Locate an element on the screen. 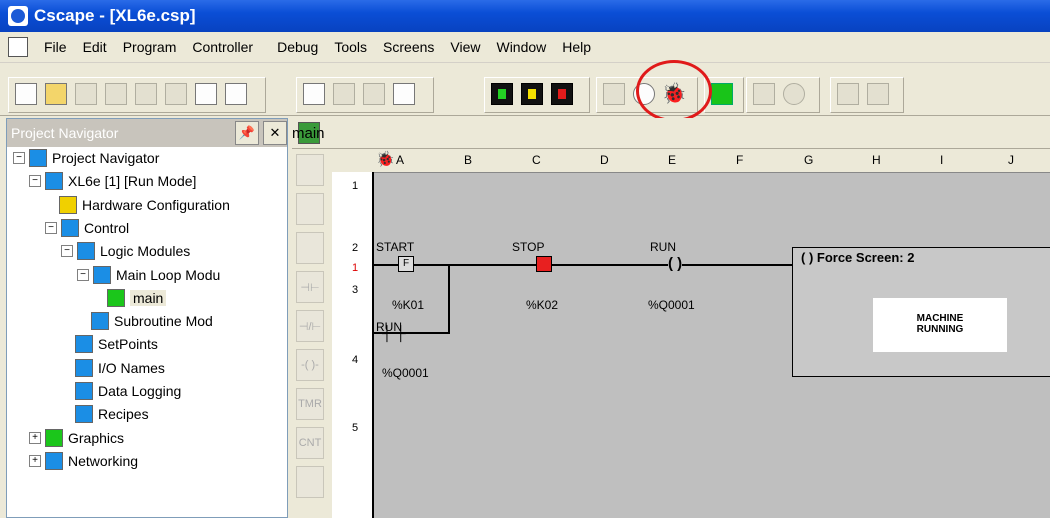 This screenshot has width=1050, height=518. row-number: 5 is located at coordinates (355, 428).